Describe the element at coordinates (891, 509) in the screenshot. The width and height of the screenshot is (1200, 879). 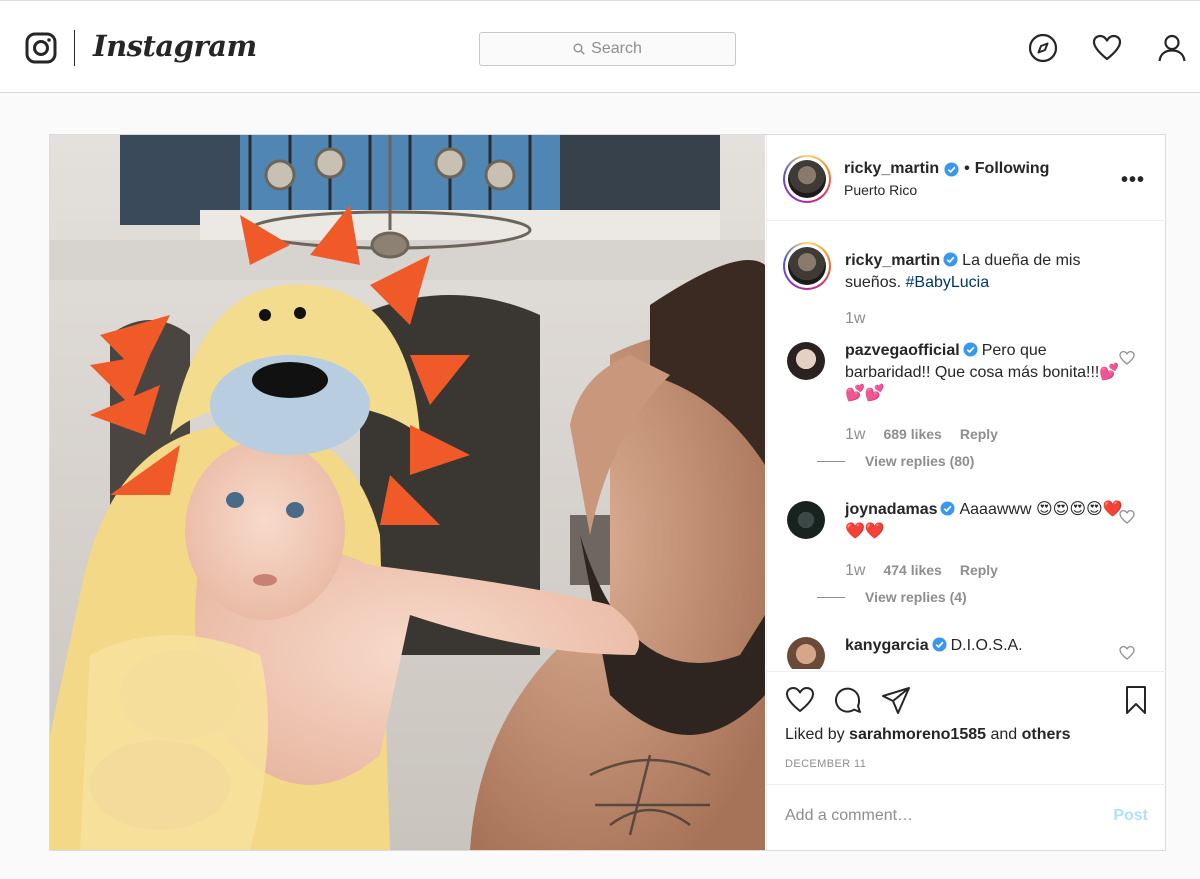
I see `comment-username: joynadamas` at that location.